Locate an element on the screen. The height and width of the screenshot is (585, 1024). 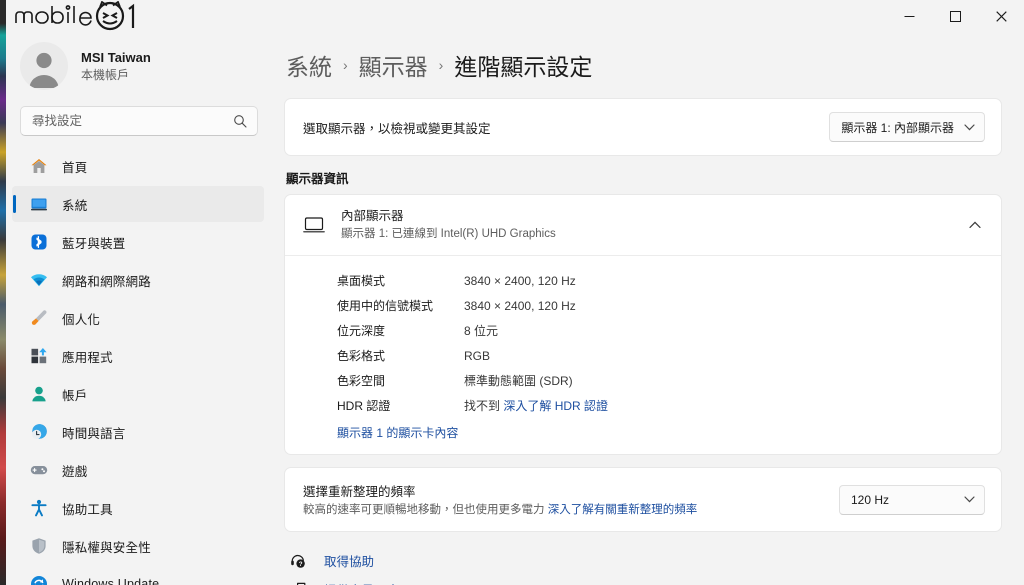
sidebar-item-label: 帳戶 is located at coordinates (75, 395).